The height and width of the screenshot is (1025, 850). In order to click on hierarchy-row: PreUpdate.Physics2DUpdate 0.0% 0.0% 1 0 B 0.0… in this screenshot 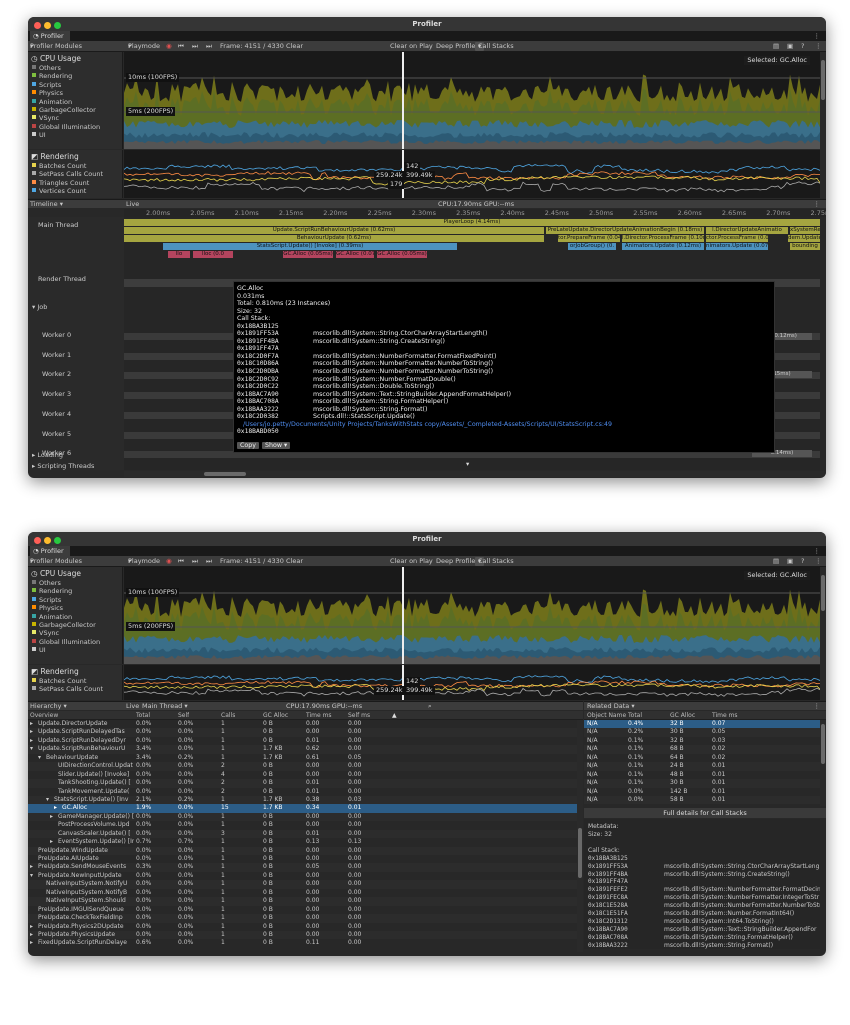, I will do `click(305, 927)`.